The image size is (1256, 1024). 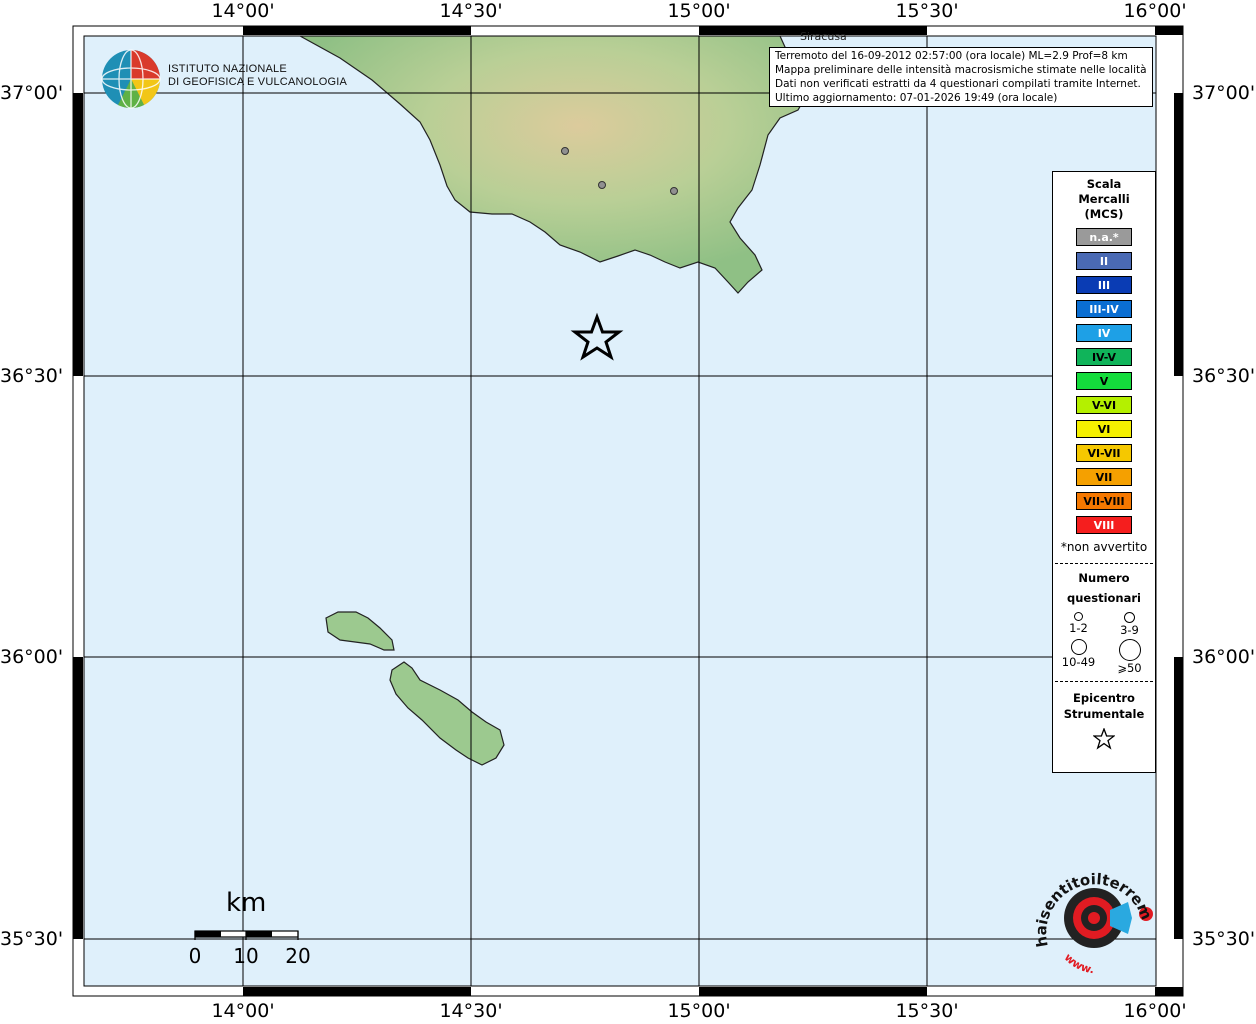 I want to click on haisentito-www: www., so click(x=1078, y=963).